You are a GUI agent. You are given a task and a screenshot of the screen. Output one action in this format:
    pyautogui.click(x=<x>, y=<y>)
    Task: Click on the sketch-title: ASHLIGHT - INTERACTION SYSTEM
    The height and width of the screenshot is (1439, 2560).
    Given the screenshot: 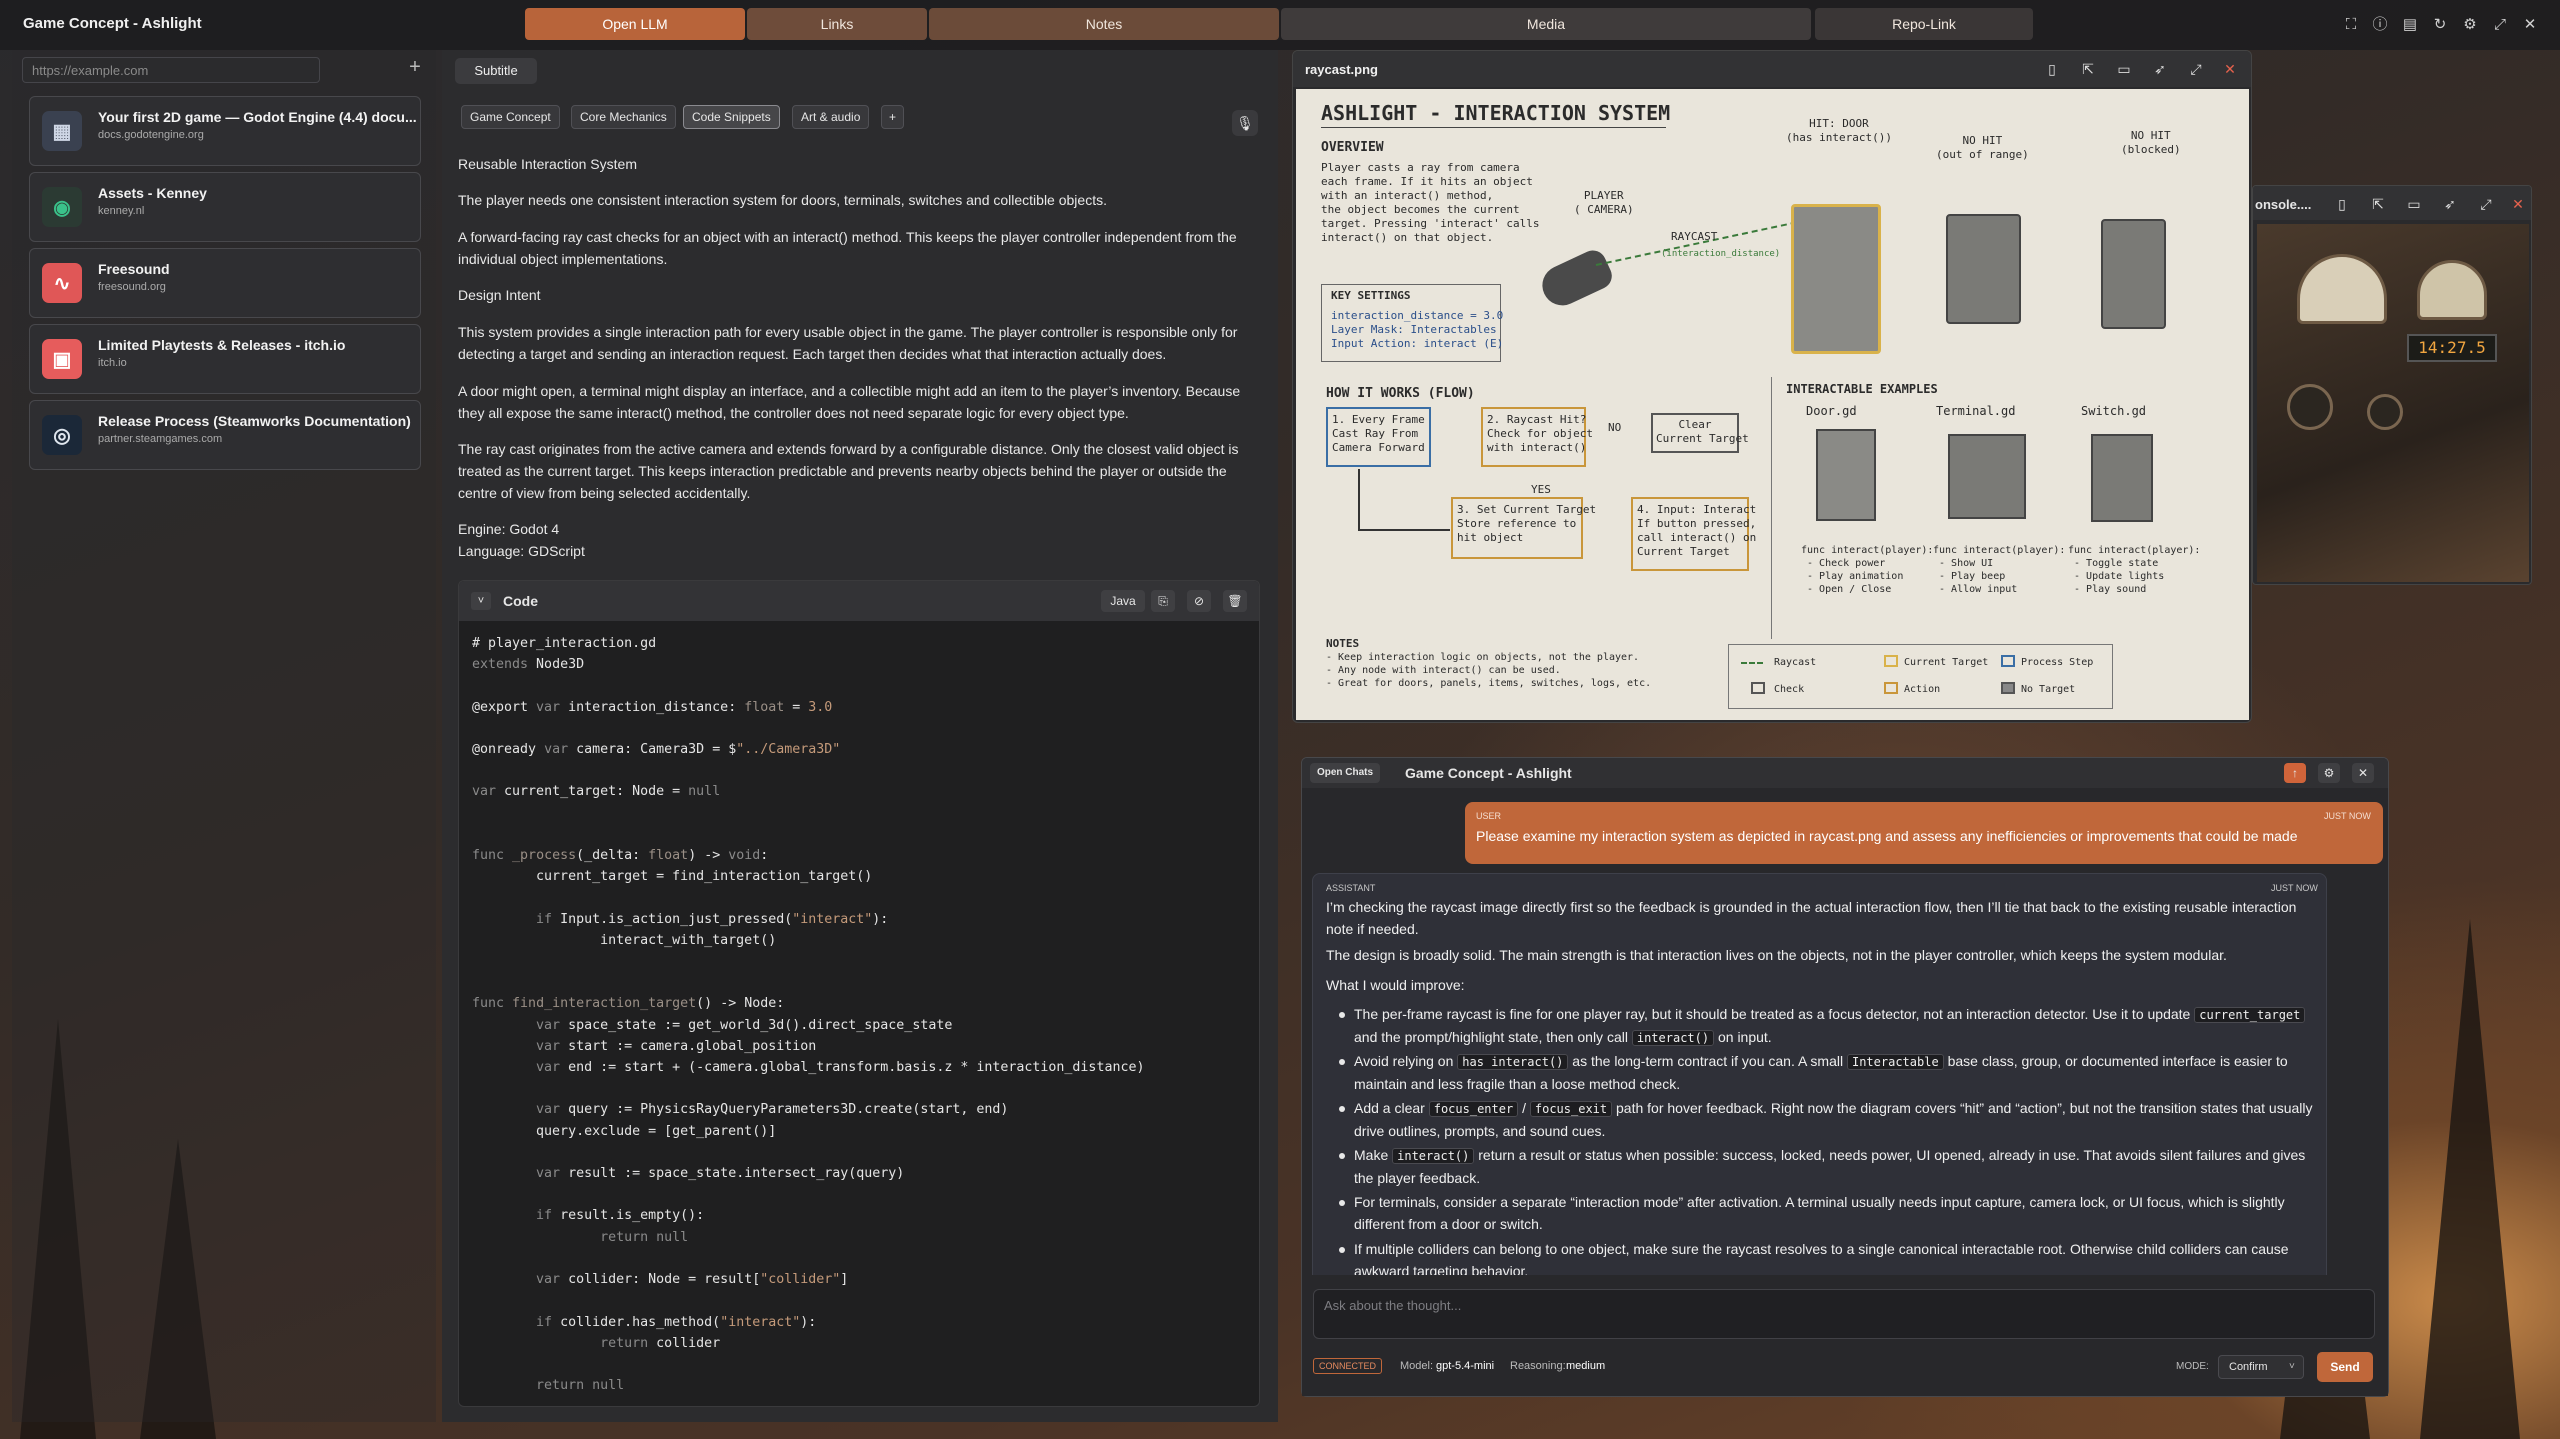 What is the action you would take?
    pyautogui.click(x=1496, y=113)
    